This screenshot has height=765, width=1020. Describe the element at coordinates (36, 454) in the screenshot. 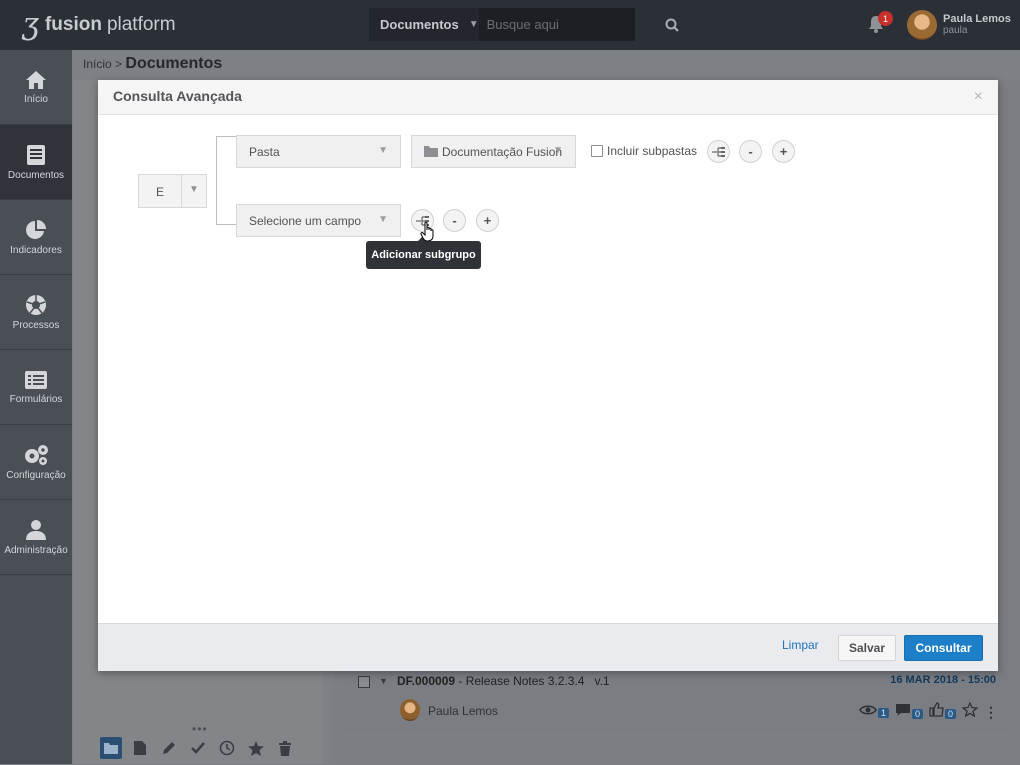

I see `gears-icon` at that location.